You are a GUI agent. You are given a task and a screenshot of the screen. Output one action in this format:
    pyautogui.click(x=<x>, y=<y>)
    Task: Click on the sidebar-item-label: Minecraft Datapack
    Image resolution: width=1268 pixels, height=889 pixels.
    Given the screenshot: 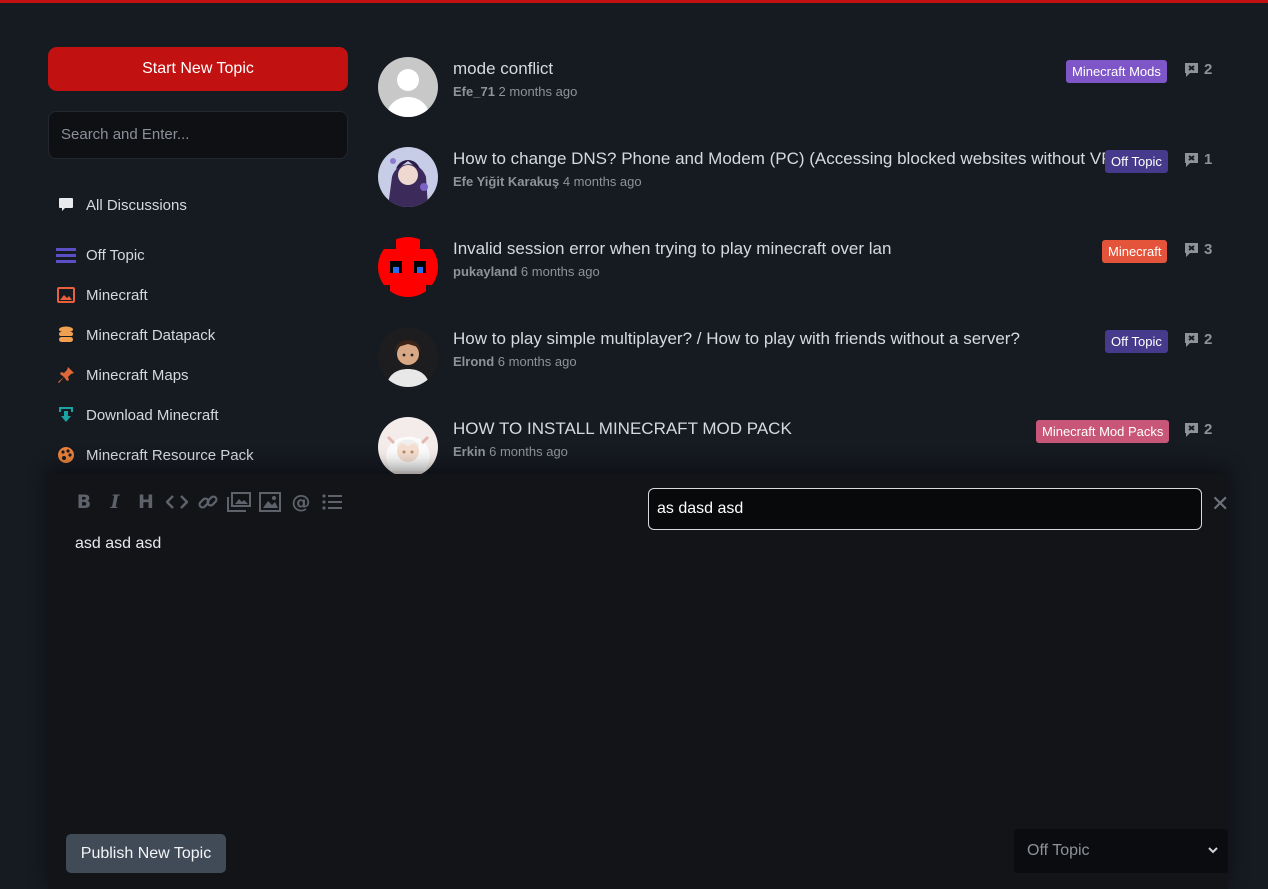 What is the action you would take?
    pyautogui.click(x=151, y=335)
    